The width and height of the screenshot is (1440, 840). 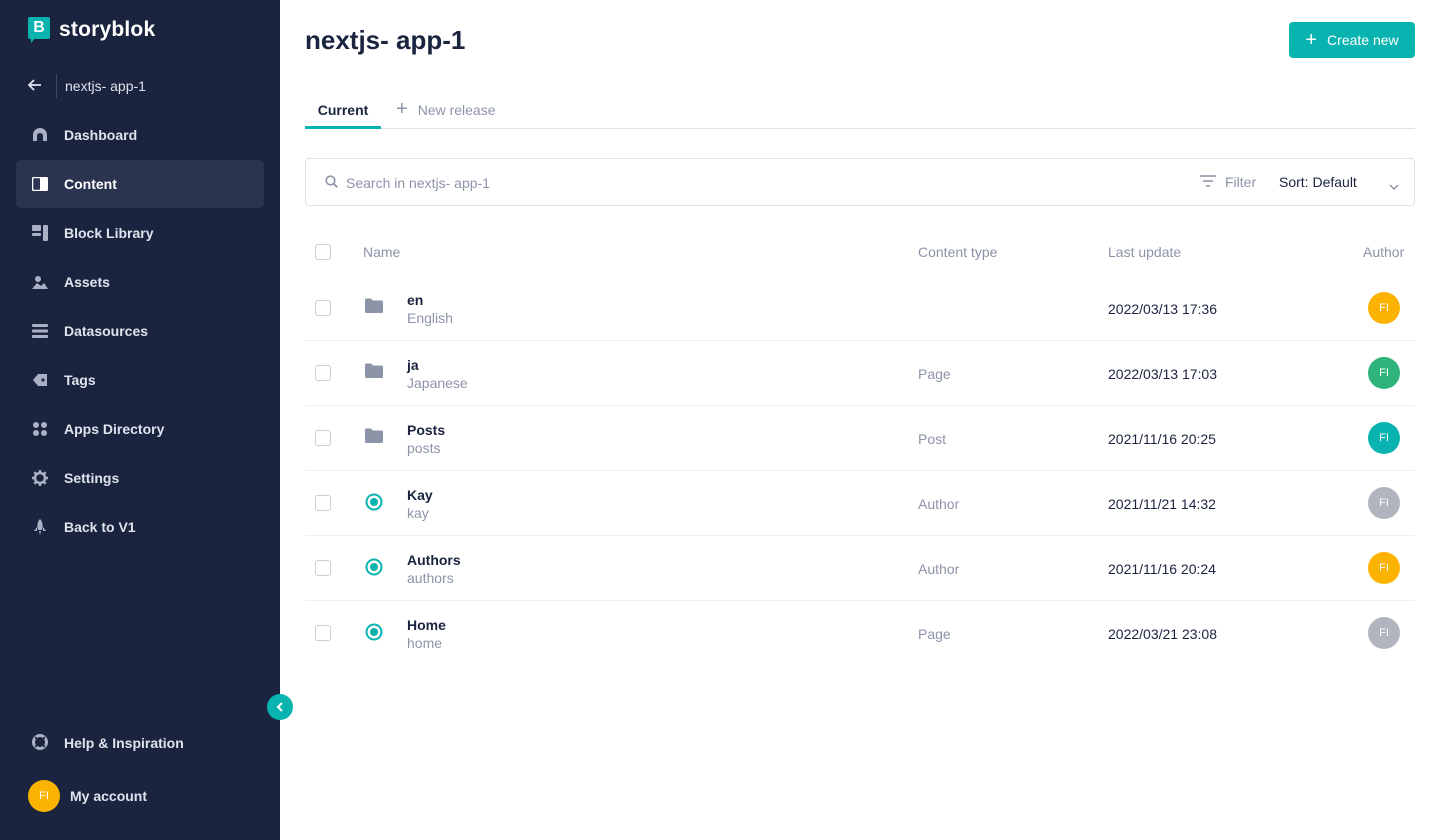 I want to click on row-slug: Japanese, so click(x=437, y=383).